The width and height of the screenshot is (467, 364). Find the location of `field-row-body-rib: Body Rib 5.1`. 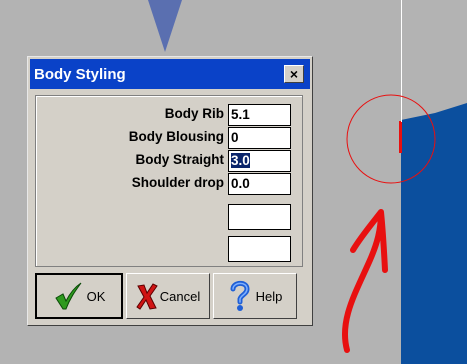

field-row-body-rib: Body Rib 5.1 is located at coordinates (169, 115).